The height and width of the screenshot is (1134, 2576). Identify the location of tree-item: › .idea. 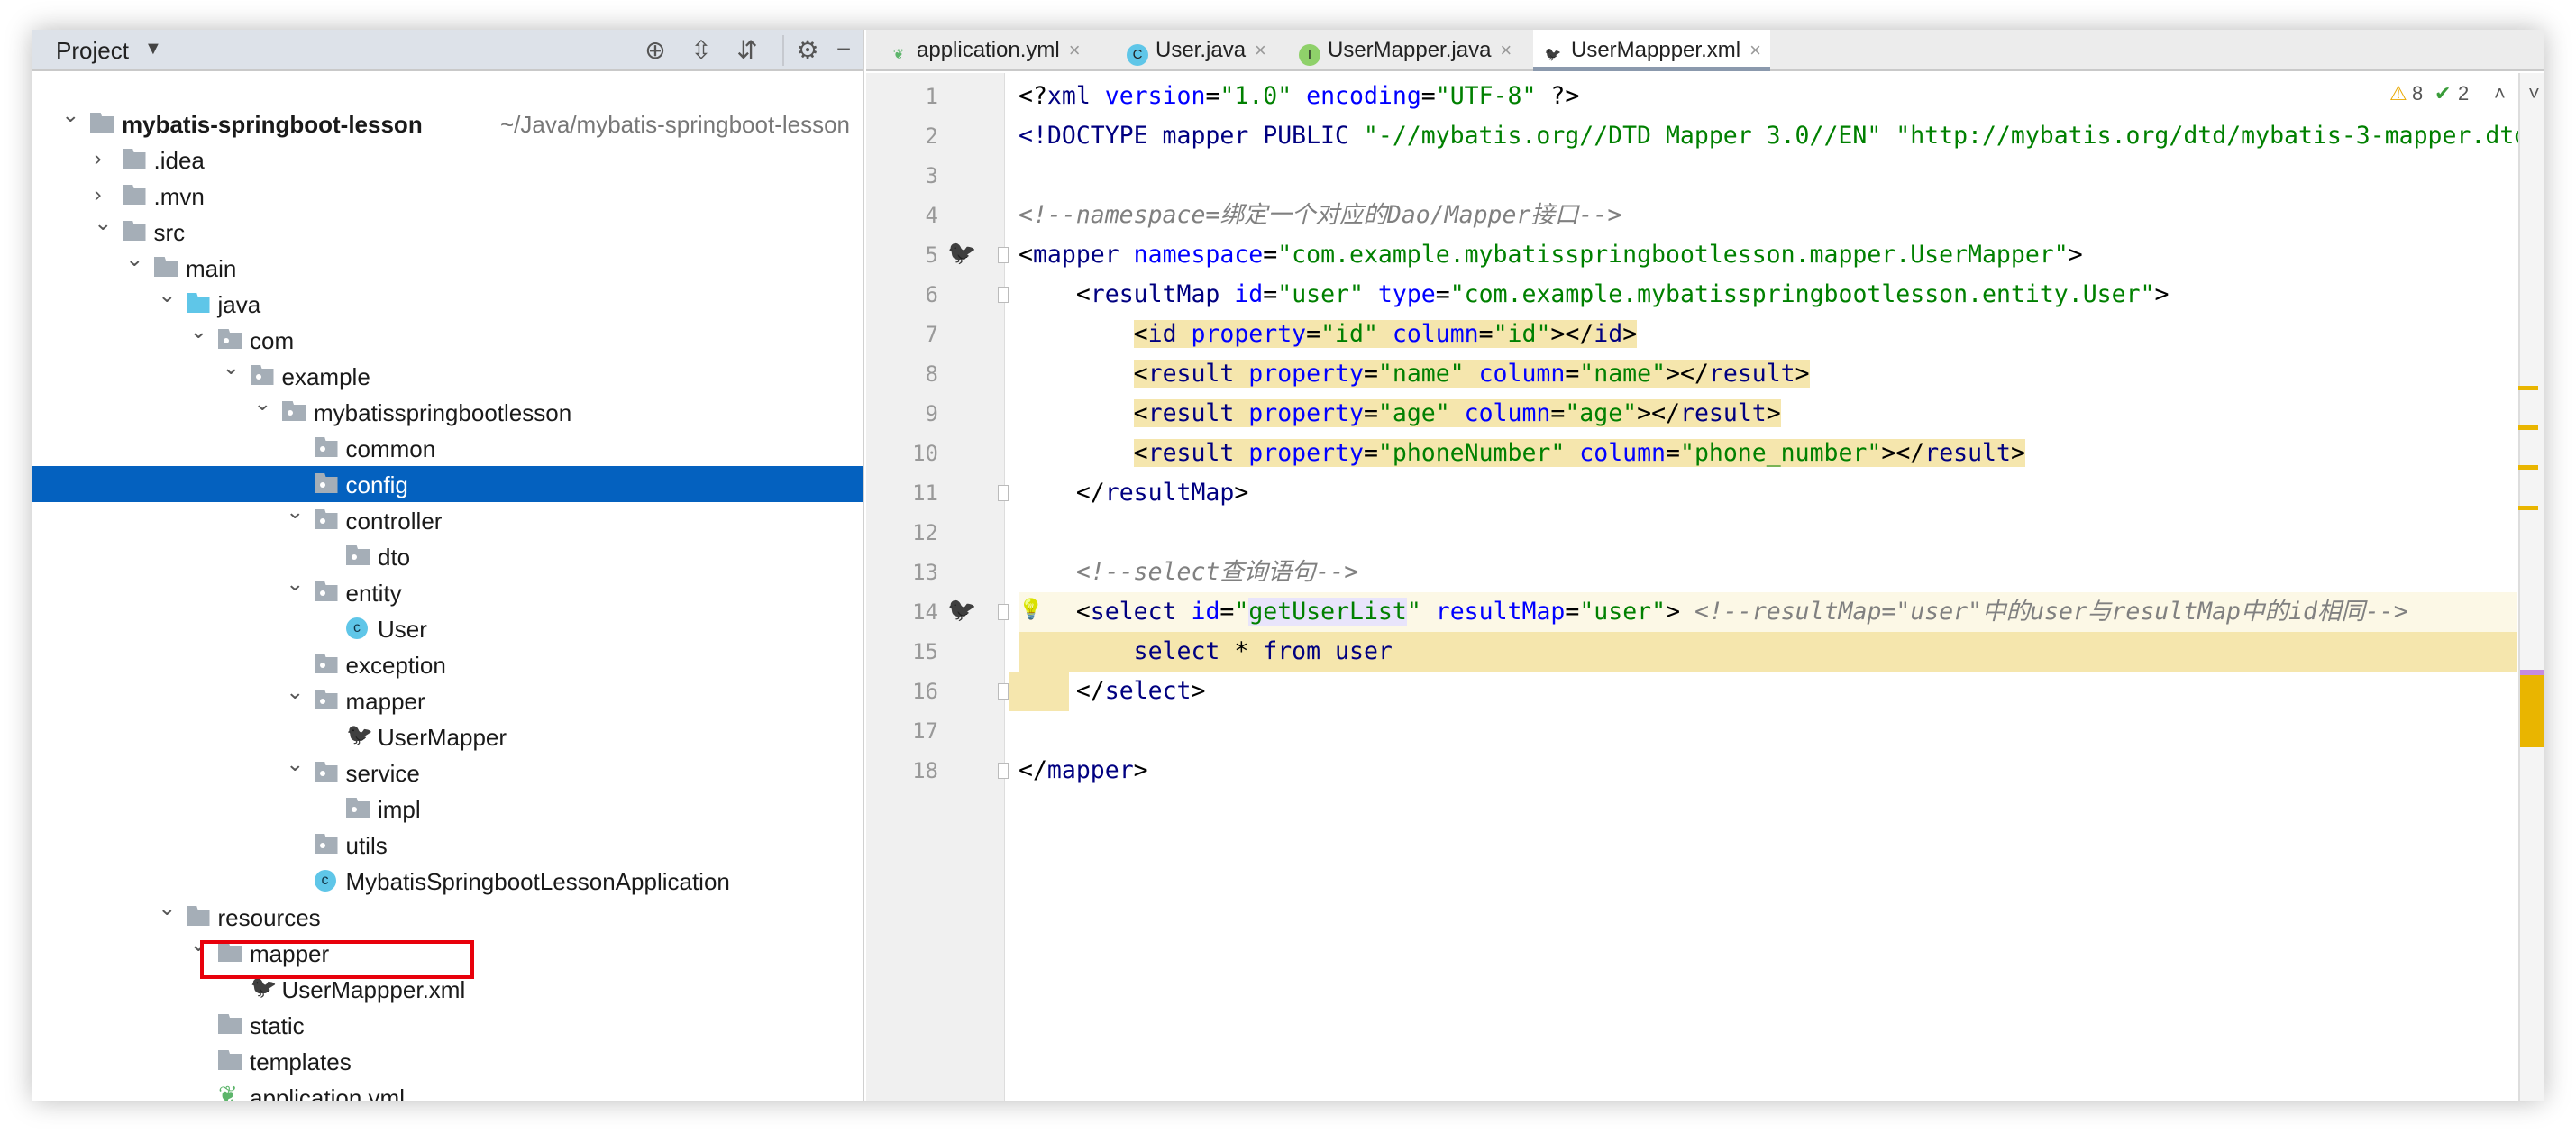
(447, 160).